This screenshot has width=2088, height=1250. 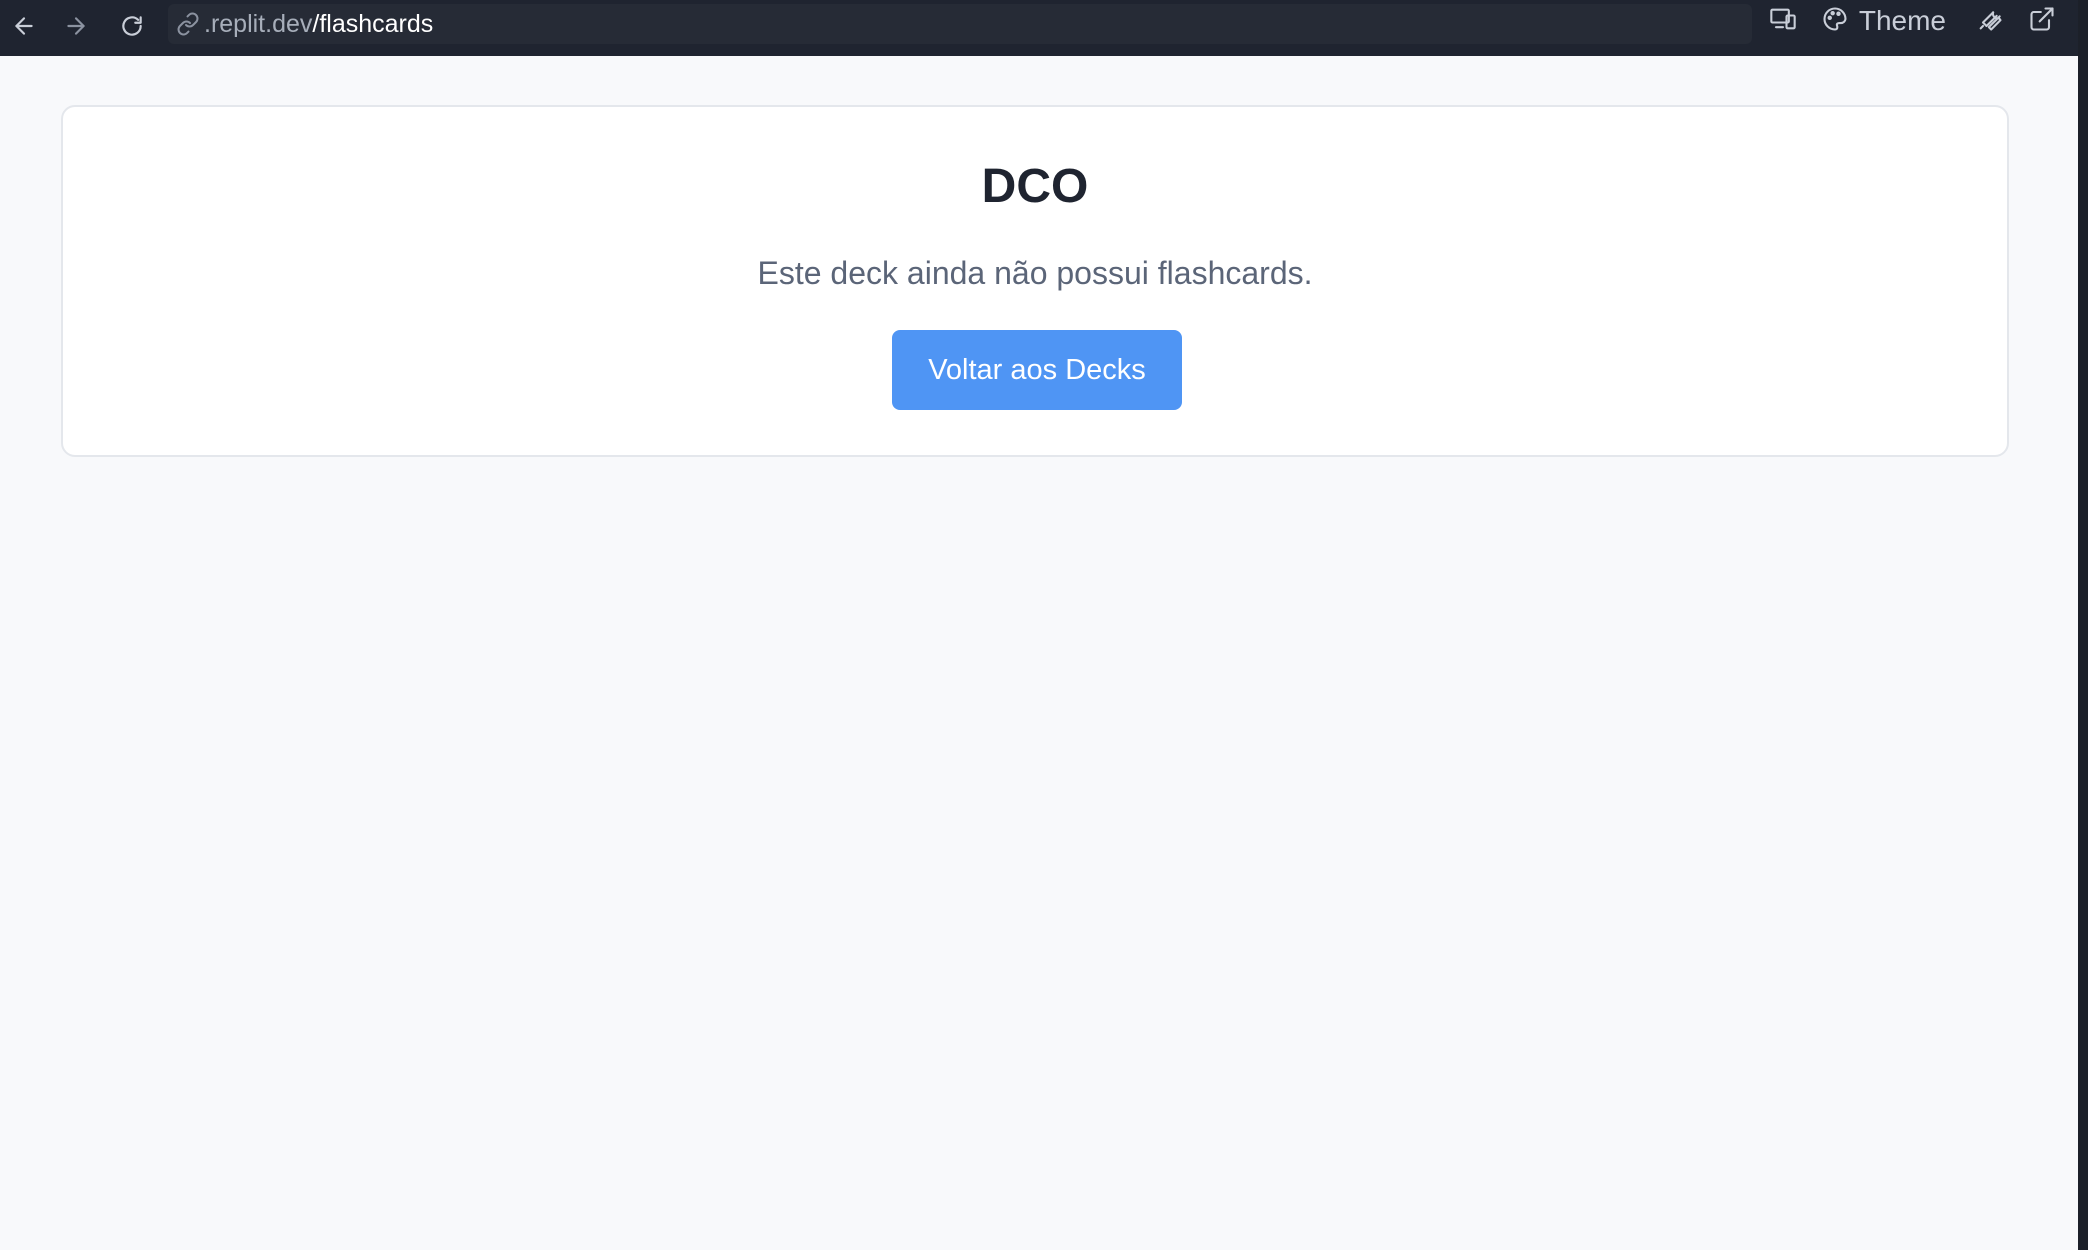 I want to click on reload-icon, so click(x=132, y=28).